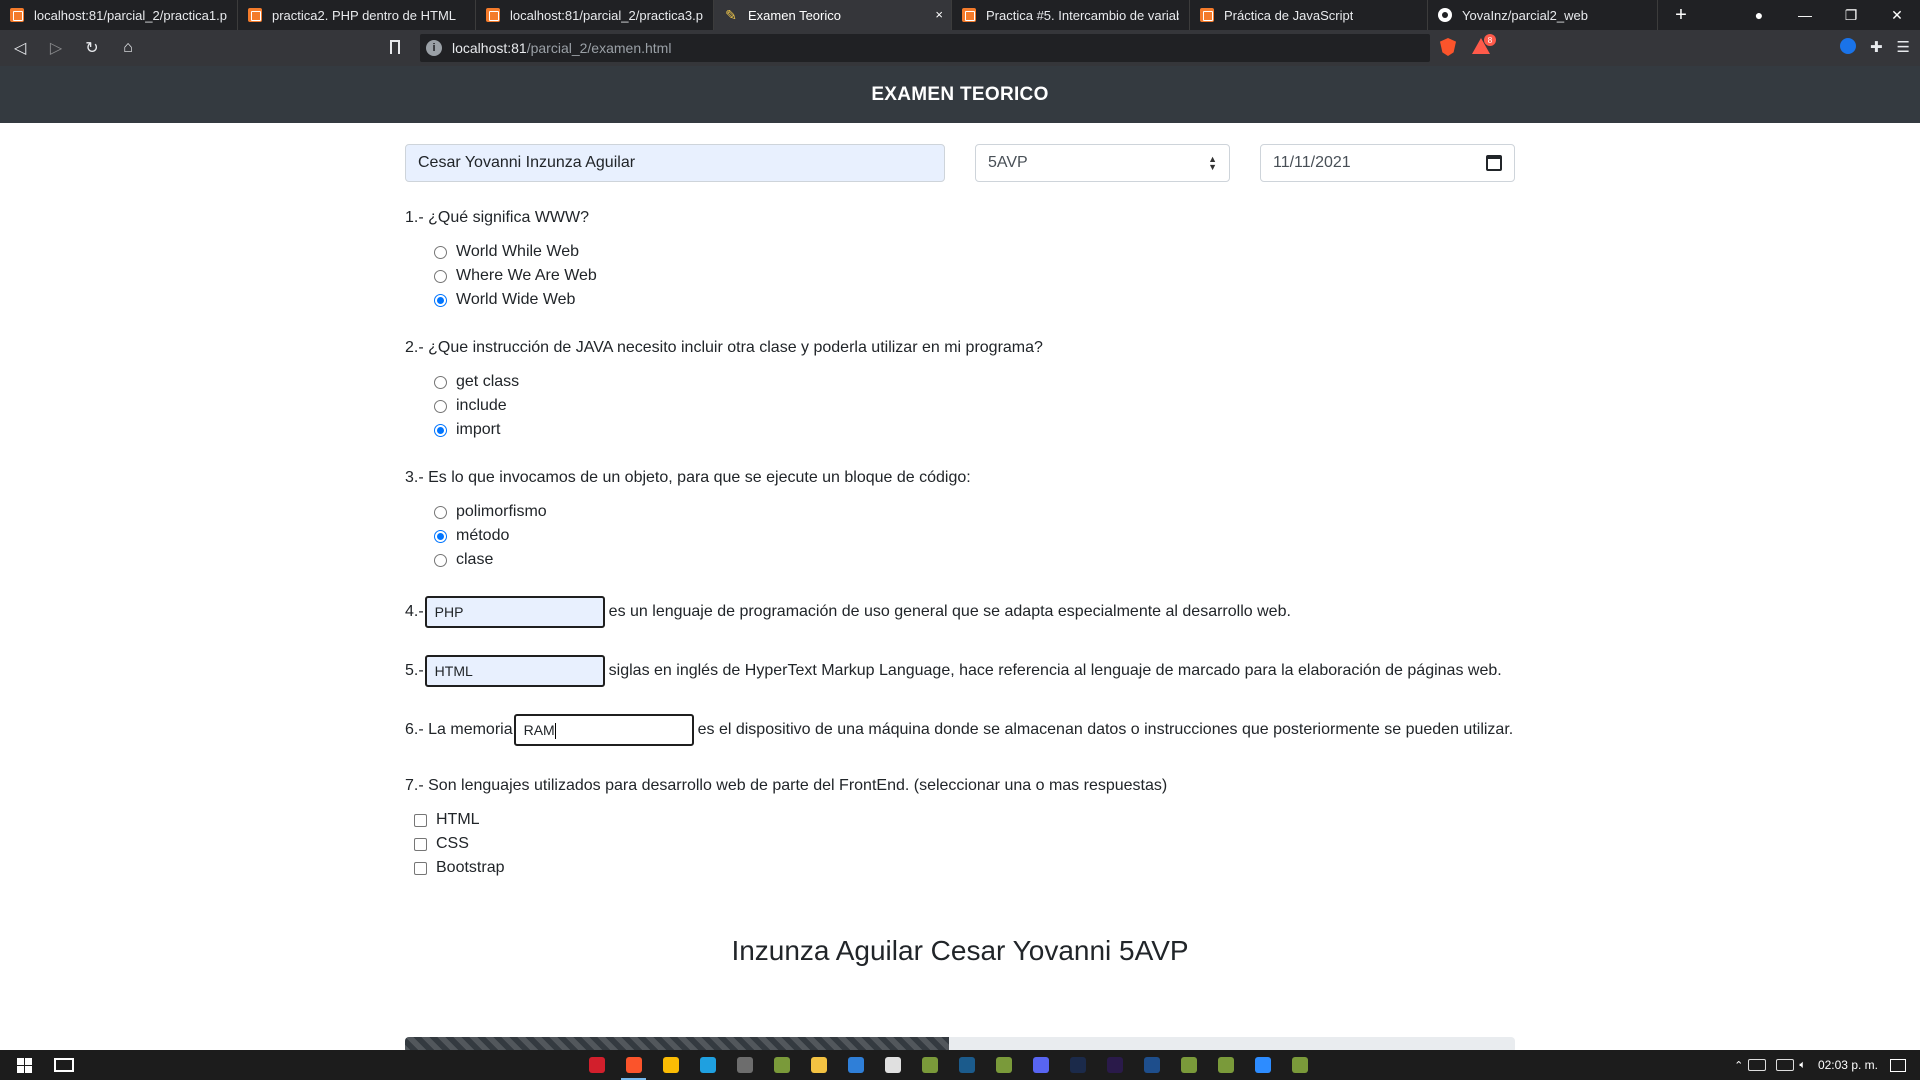  I want to click on site-info-icon: i, so click(434, 48).